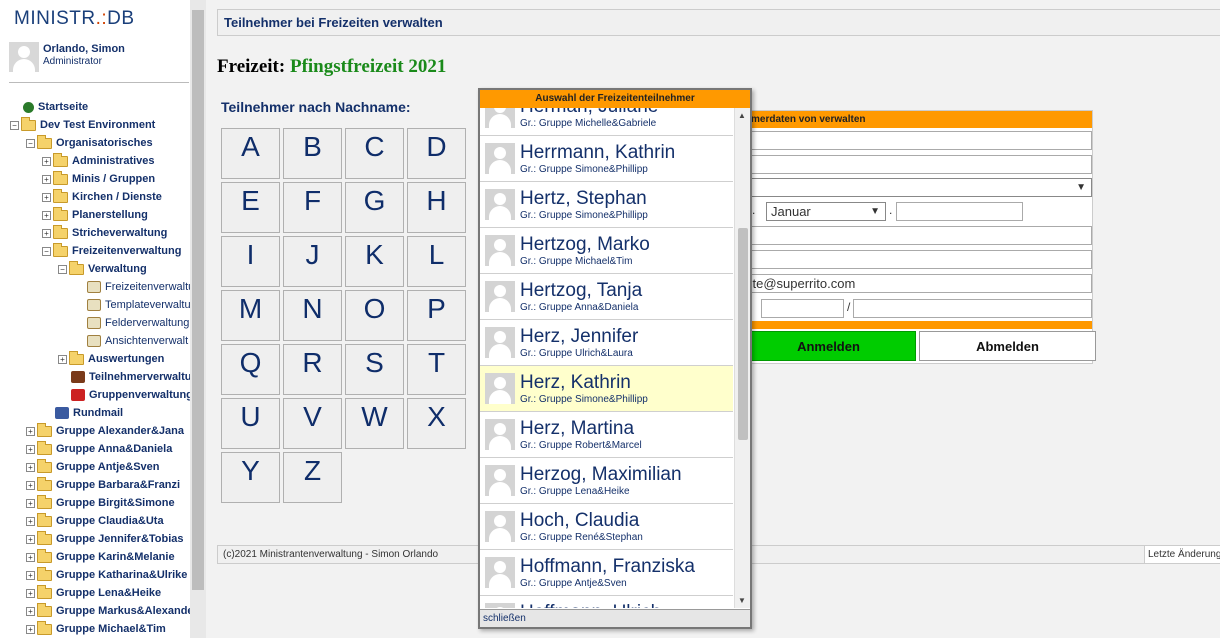 The height and width of the screenshot is (638, 1220). Describe the element at coordinates (111, 251) in the screenshot. I see `tree-item: − Freizeitenverwaltung` at that location.